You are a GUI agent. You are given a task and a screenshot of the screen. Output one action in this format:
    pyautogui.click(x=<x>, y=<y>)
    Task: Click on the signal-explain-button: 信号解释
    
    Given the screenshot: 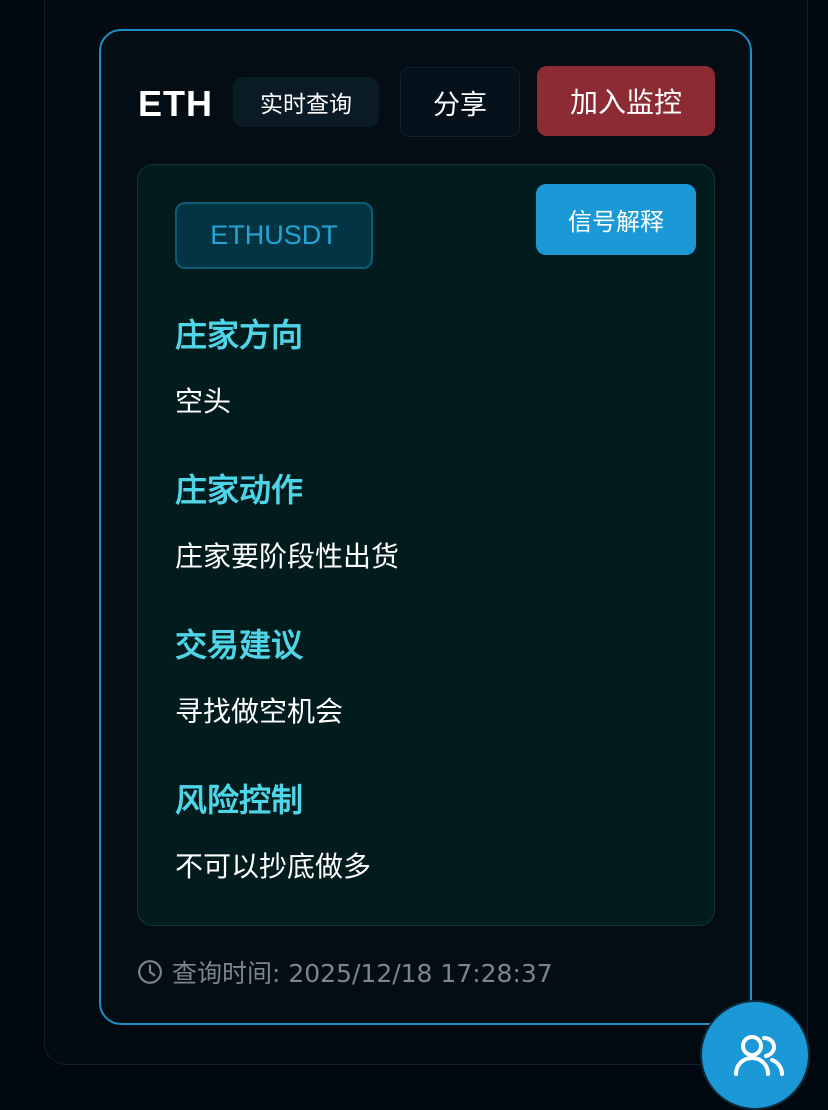 What is the action you would take?
    pyautogui.click(x=616, y=219)
    